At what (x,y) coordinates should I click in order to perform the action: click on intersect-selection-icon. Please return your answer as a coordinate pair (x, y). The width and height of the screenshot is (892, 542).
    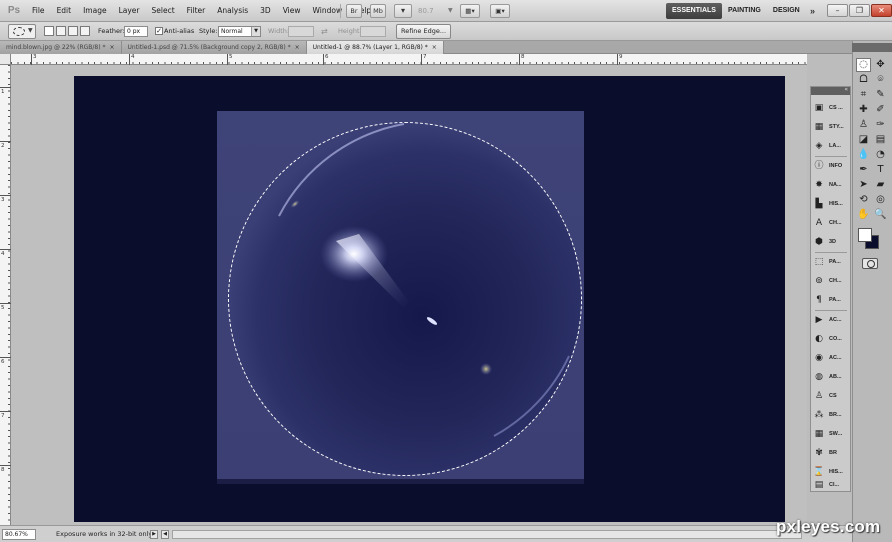
    Looking at the image, I should click on (85, 31).